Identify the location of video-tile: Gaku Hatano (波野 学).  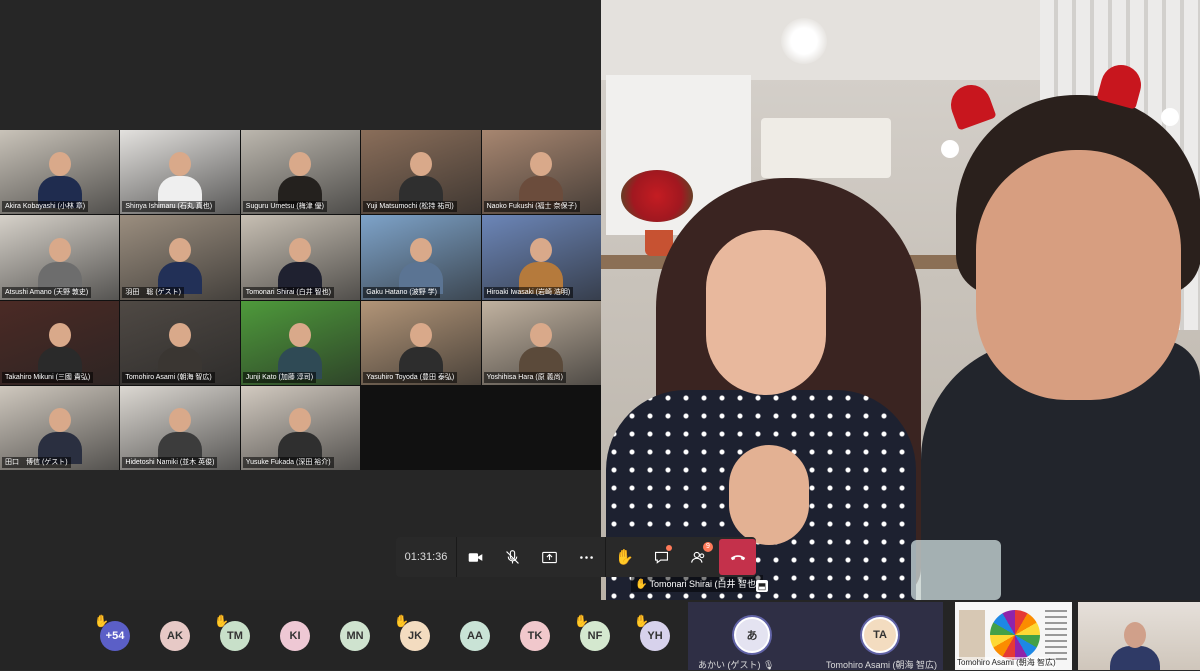
(421, 257).